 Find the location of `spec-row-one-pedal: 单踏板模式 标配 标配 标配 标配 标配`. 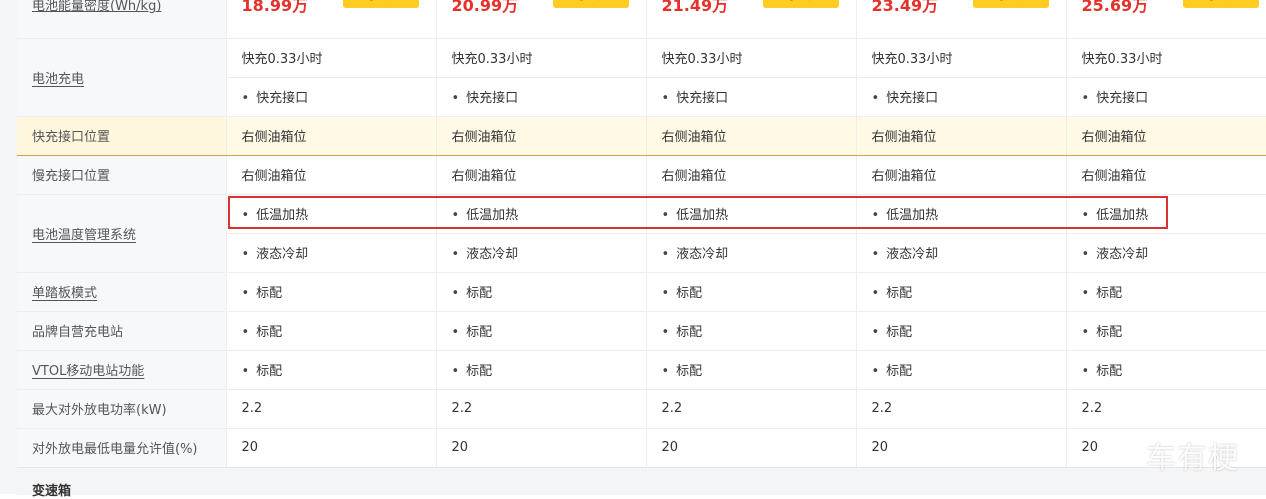

spec-row-one-pedal: 单踏板模式 标配 标配 标配 标配 标配 is located at coordinates (641, 292).